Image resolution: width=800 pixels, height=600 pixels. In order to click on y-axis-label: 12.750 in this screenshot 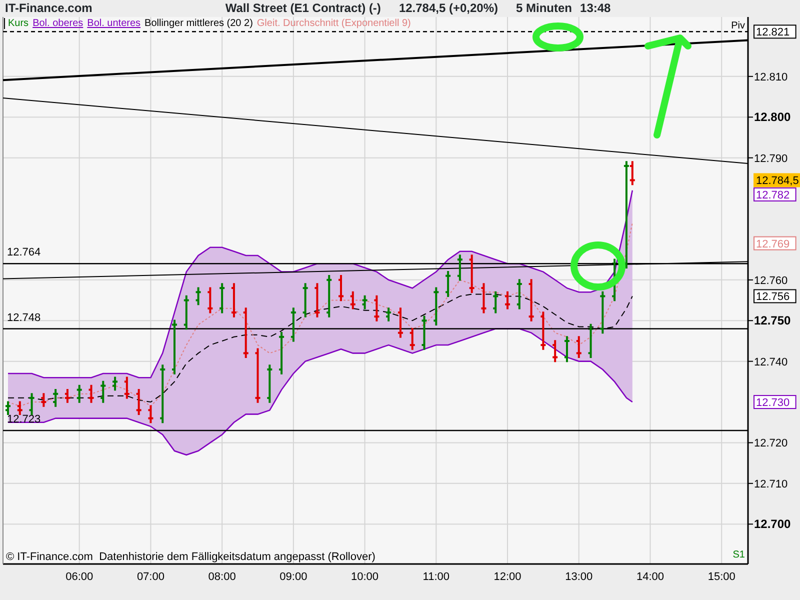, I will do `click(772, 321)`.